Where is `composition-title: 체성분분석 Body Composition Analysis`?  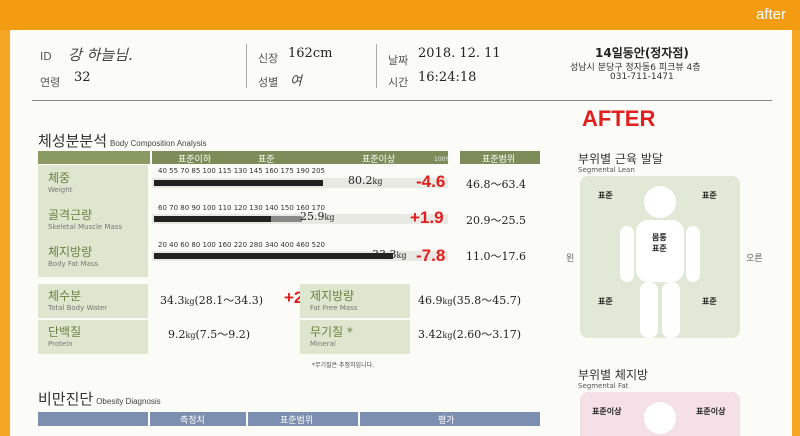 composition-title: 체성분분석 Body Composition Analysis is located at coordinates (122, 140).